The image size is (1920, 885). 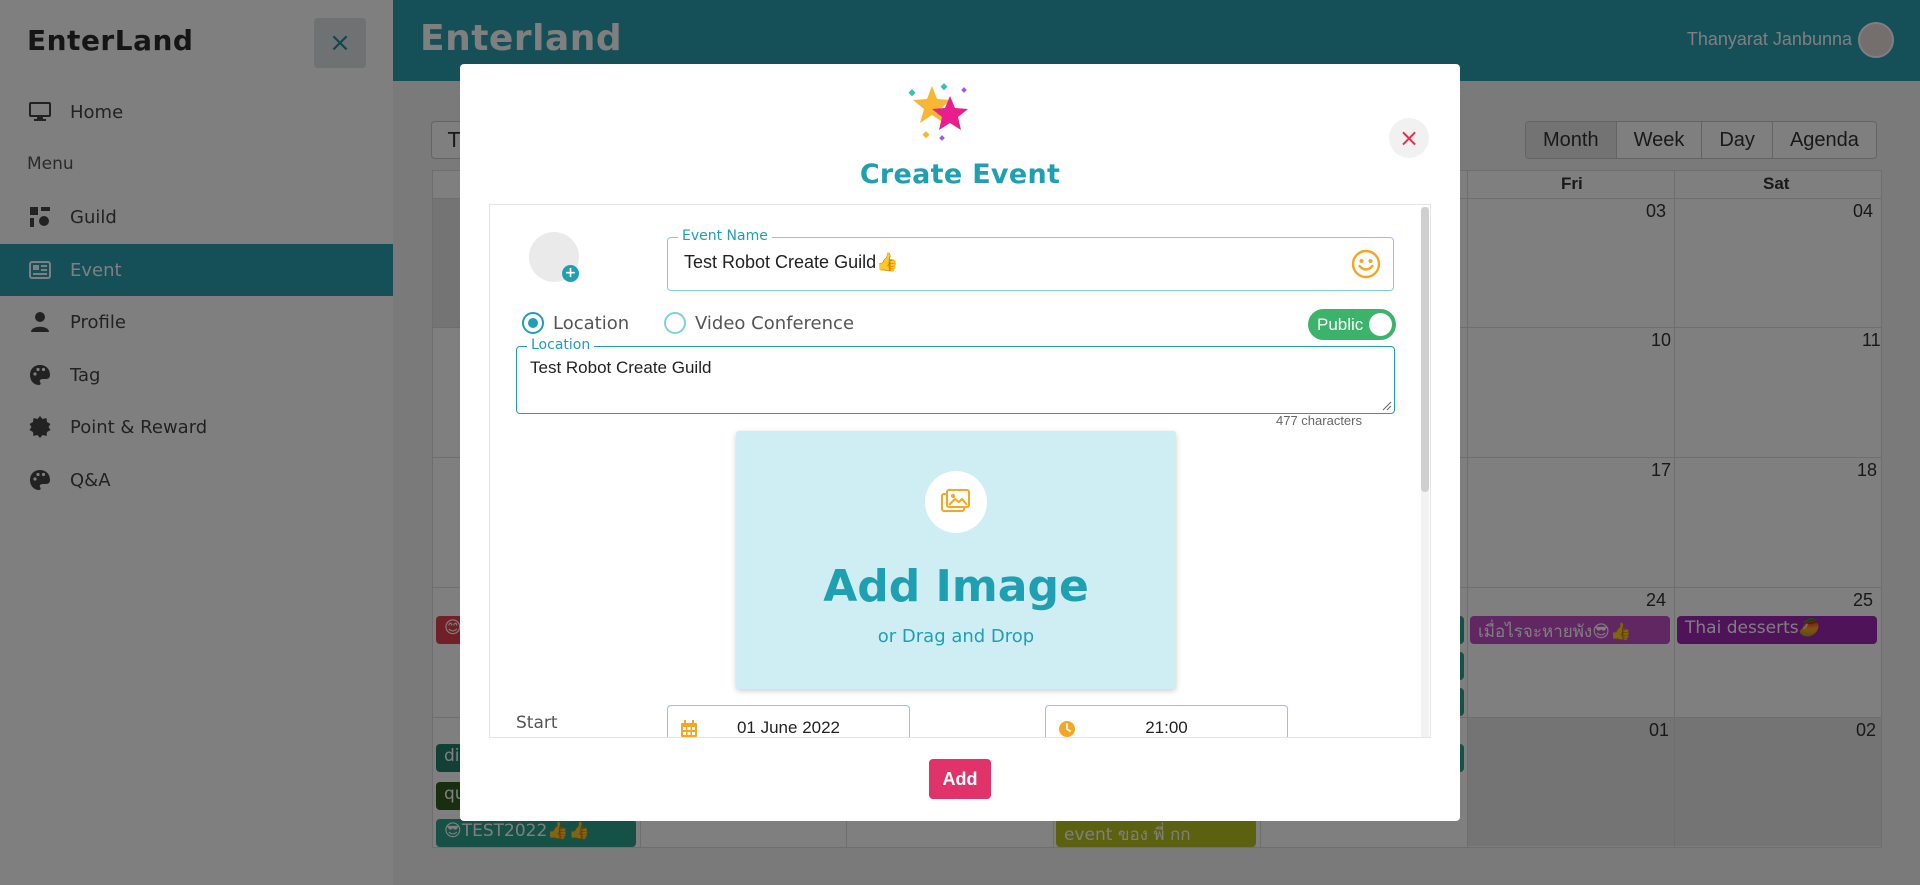 What do you see at coordinates (1166, 727) in the screenshot?
I see `start-time-value: 21:00` at bounding box center [1166, 727].